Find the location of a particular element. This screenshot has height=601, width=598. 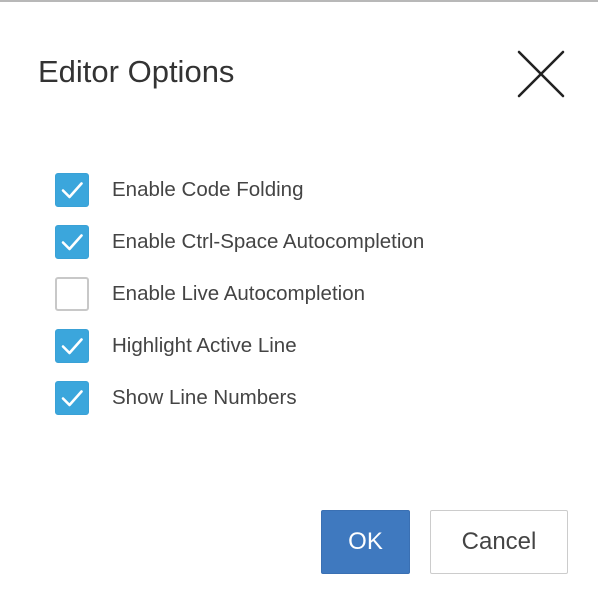

checkbox-enable-live-autocompletion is located at coordinates (72, 294).